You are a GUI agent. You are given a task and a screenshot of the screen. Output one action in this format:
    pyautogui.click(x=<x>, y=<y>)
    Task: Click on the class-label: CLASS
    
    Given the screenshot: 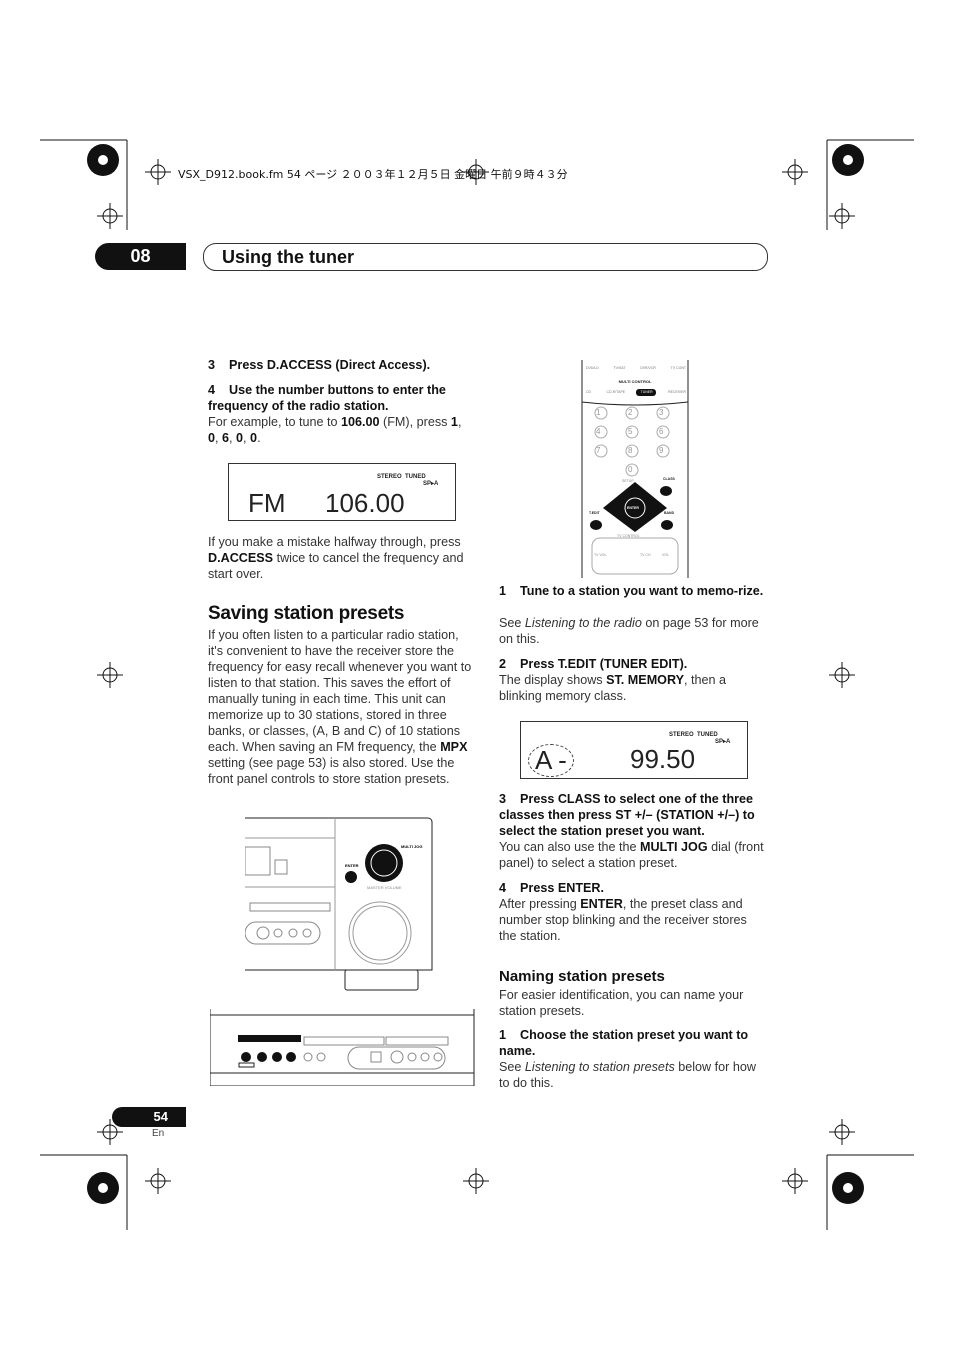 What is the action you would take?
    pyautogui.click(x=669, y=479)
    